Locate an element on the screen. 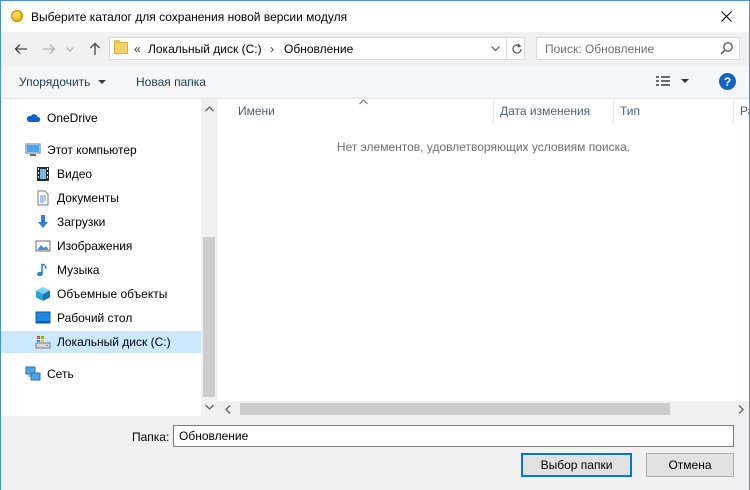 The image size is (750, 490). horizontal-scrollbar is located at coordinates (483, 409).